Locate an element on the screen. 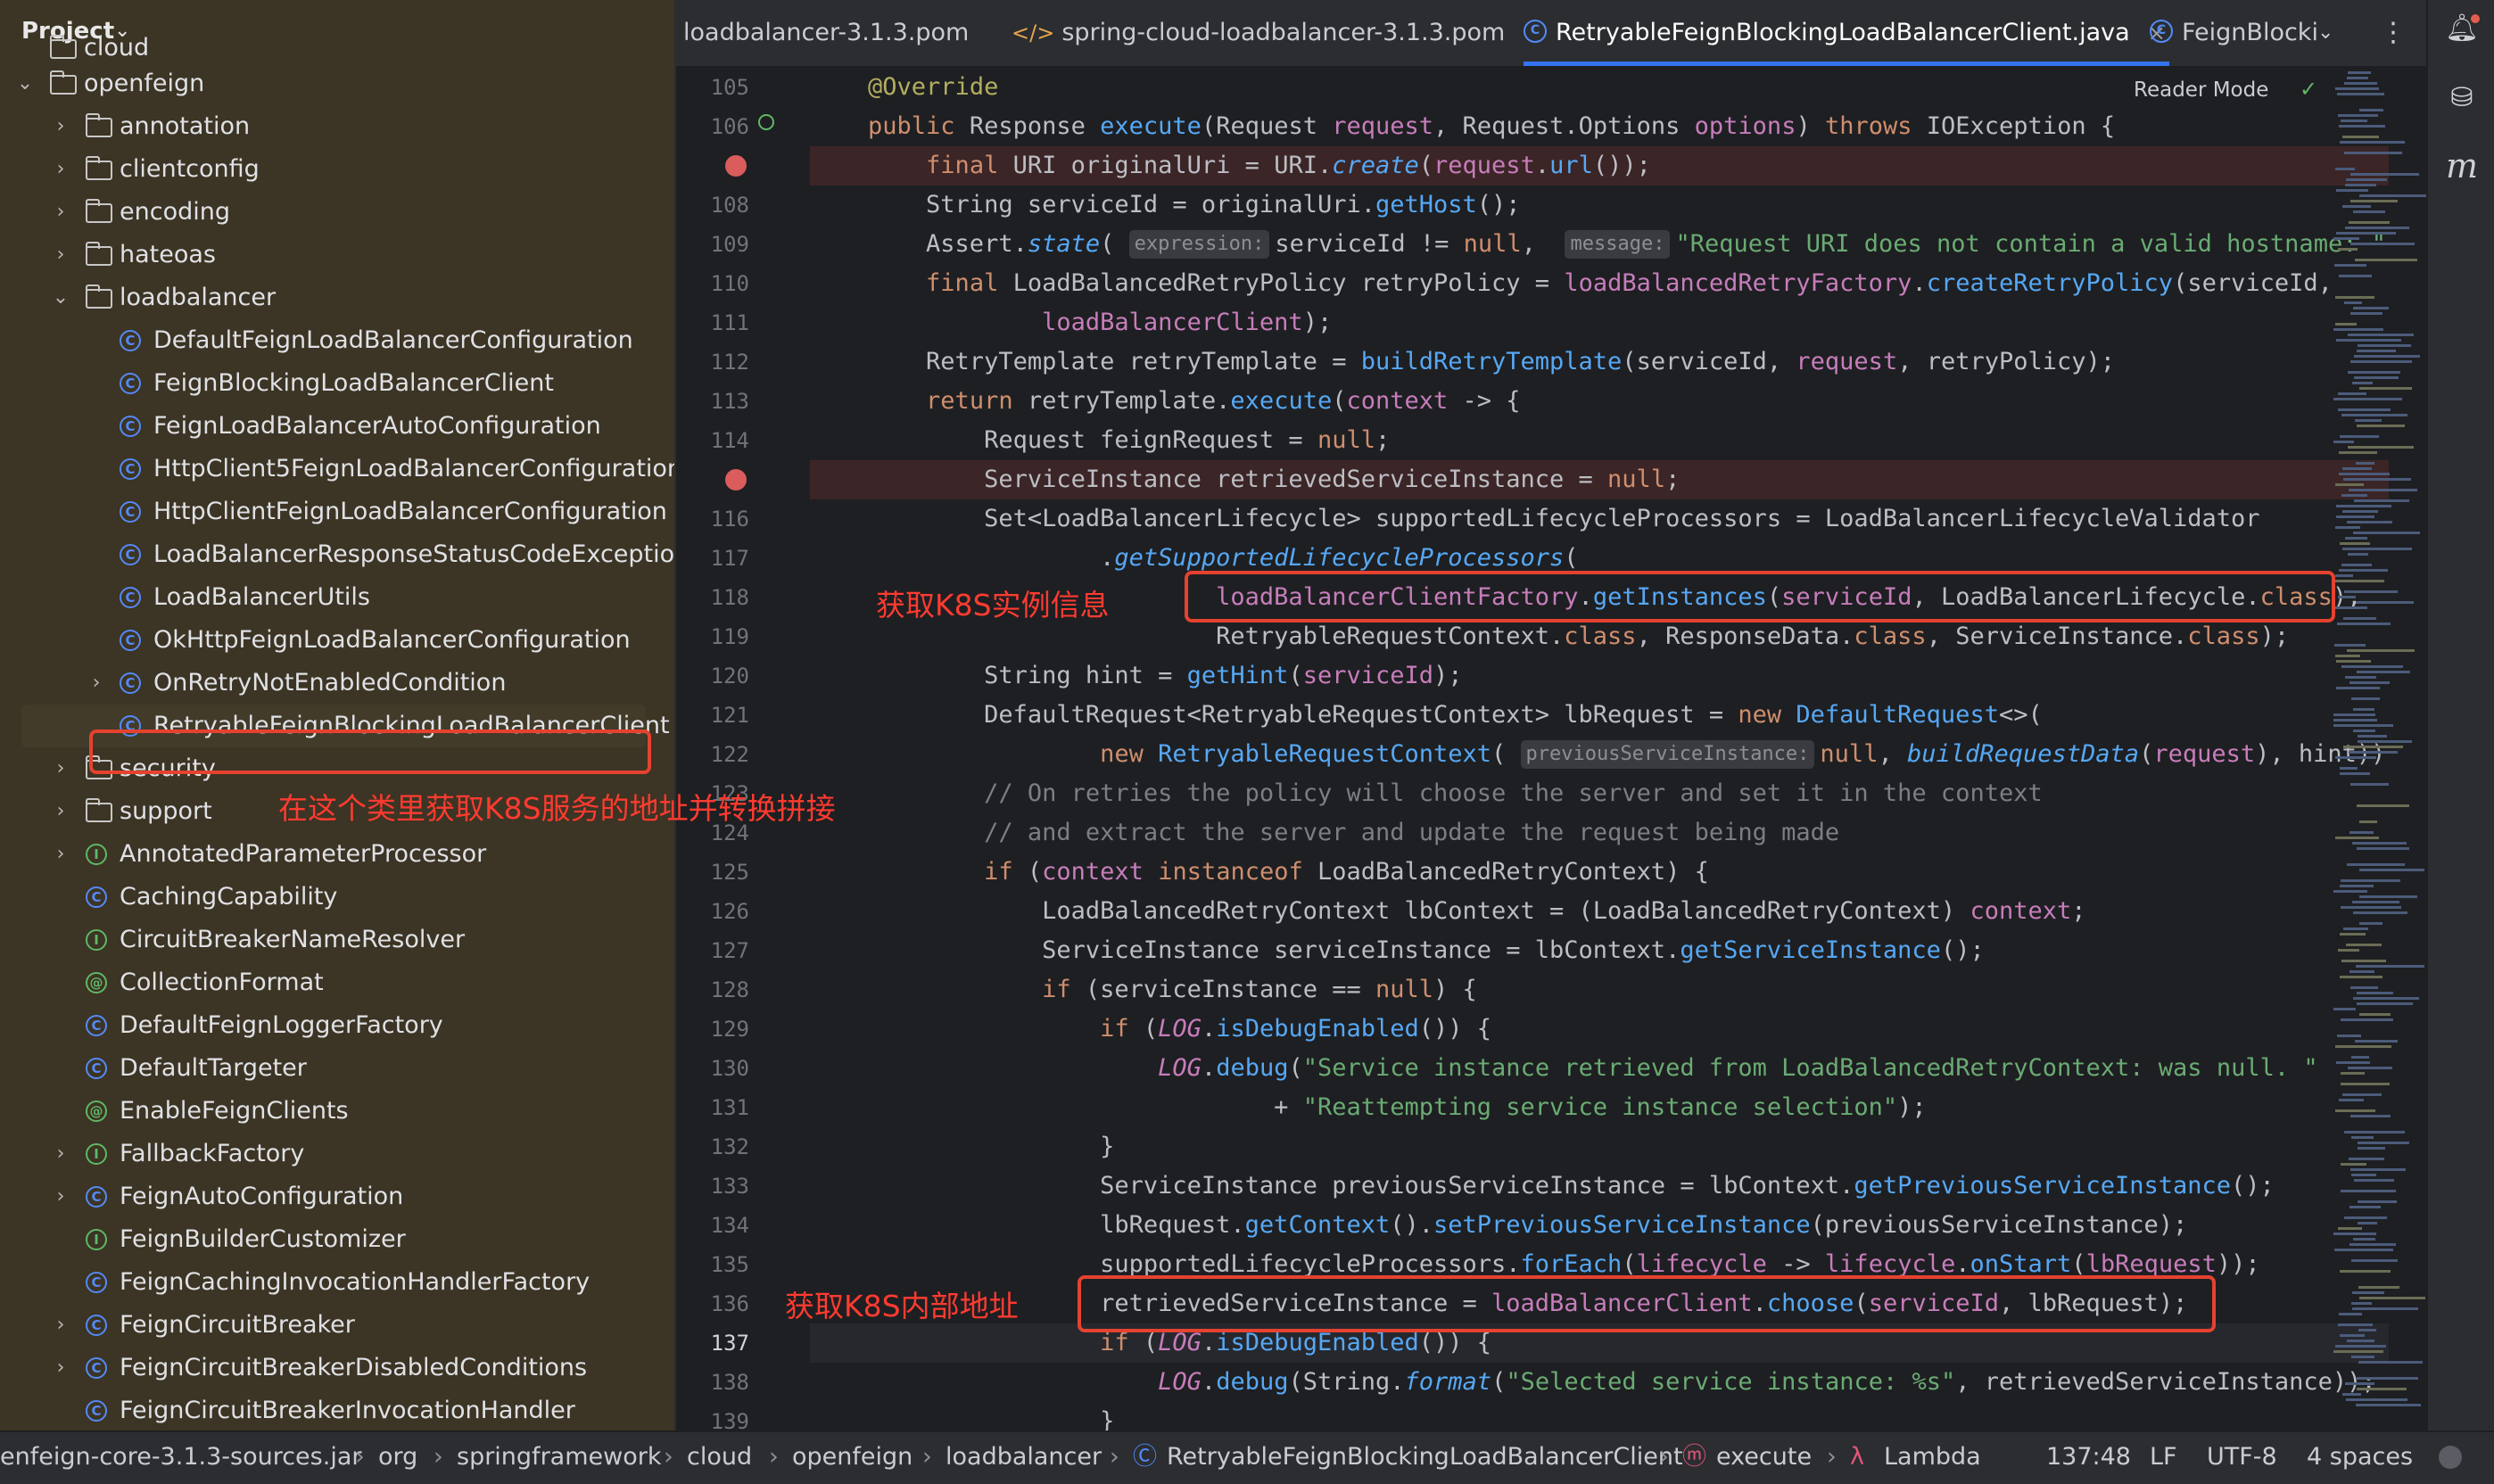 The width and height of the screenshot is (2494, 1484). tree-item: ⌄ loadbalancer is located at coordinates (337, 298).